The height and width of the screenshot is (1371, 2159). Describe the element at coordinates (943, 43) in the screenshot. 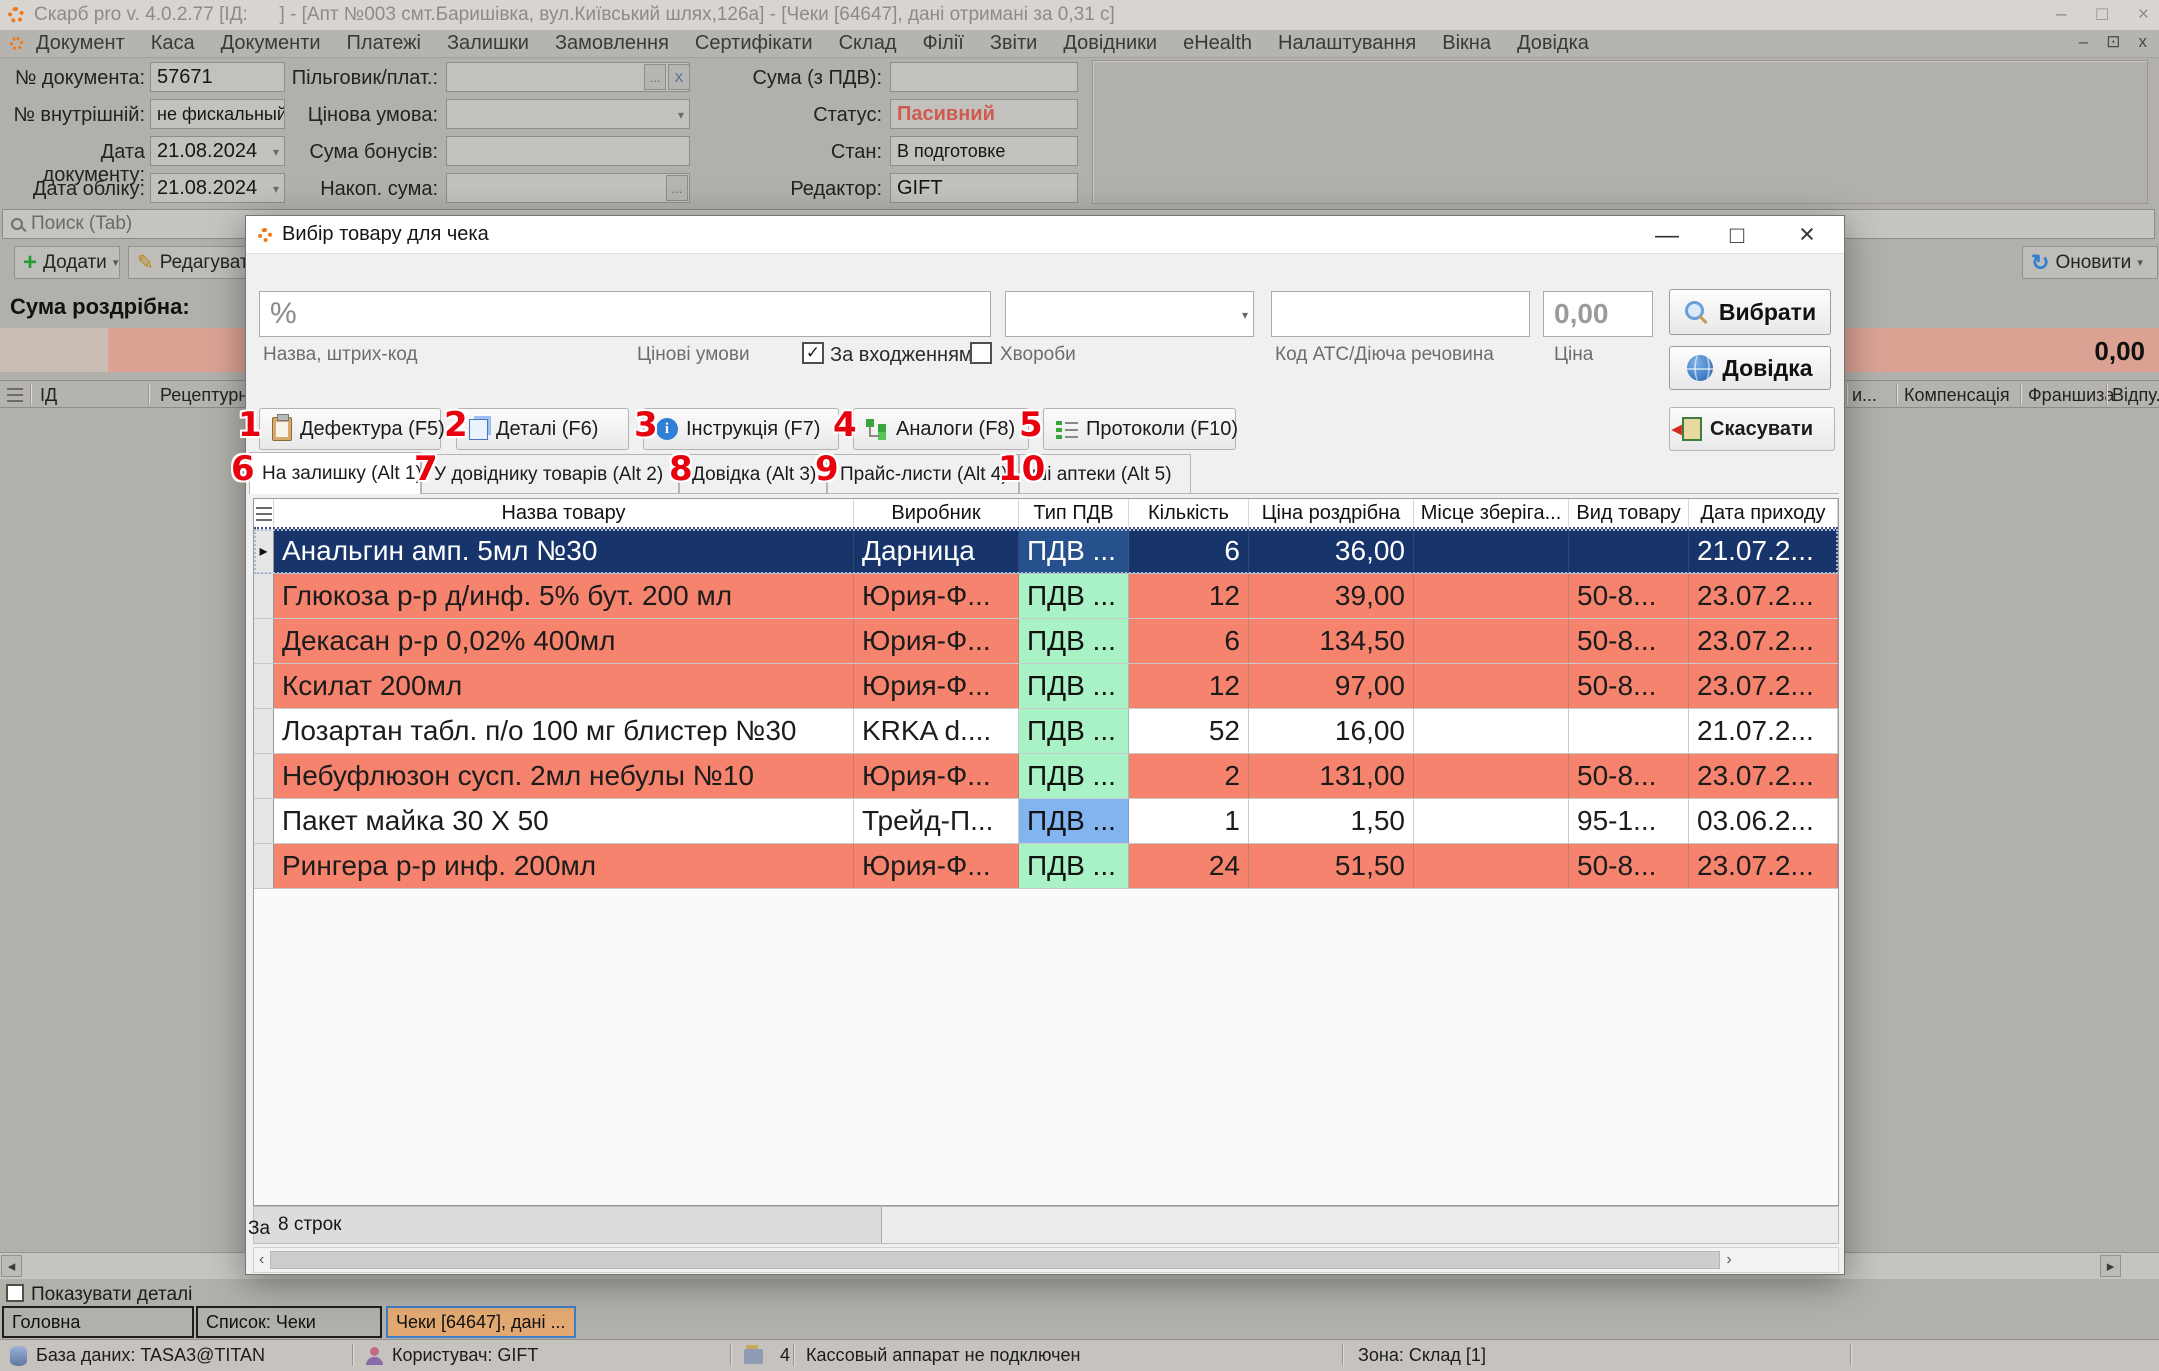

I see `menu-item: Філії` at that location.